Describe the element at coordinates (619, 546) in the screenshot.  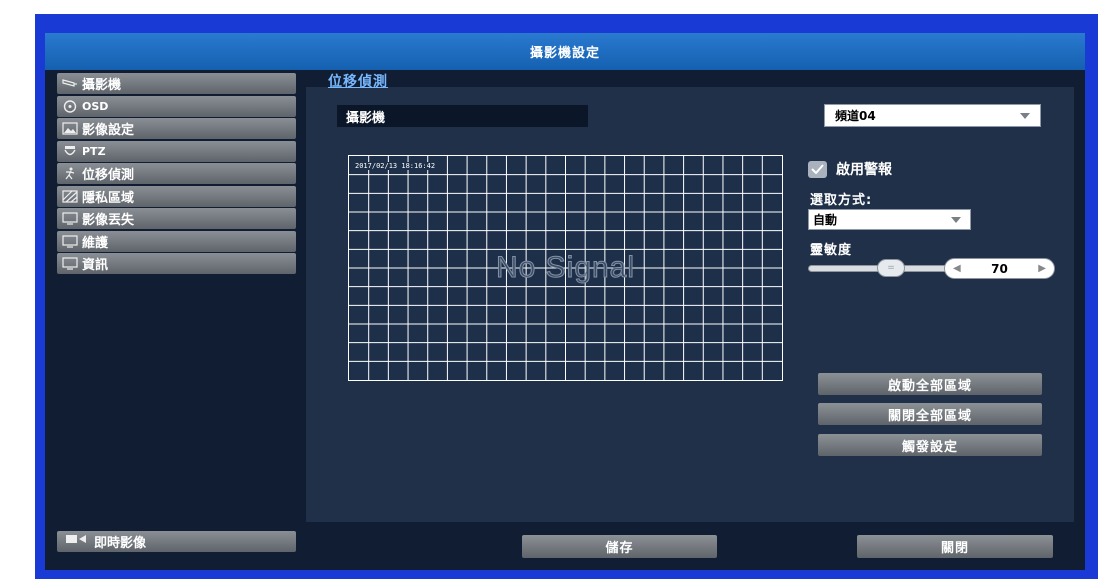
I see `save-button: 儲存` at that location.